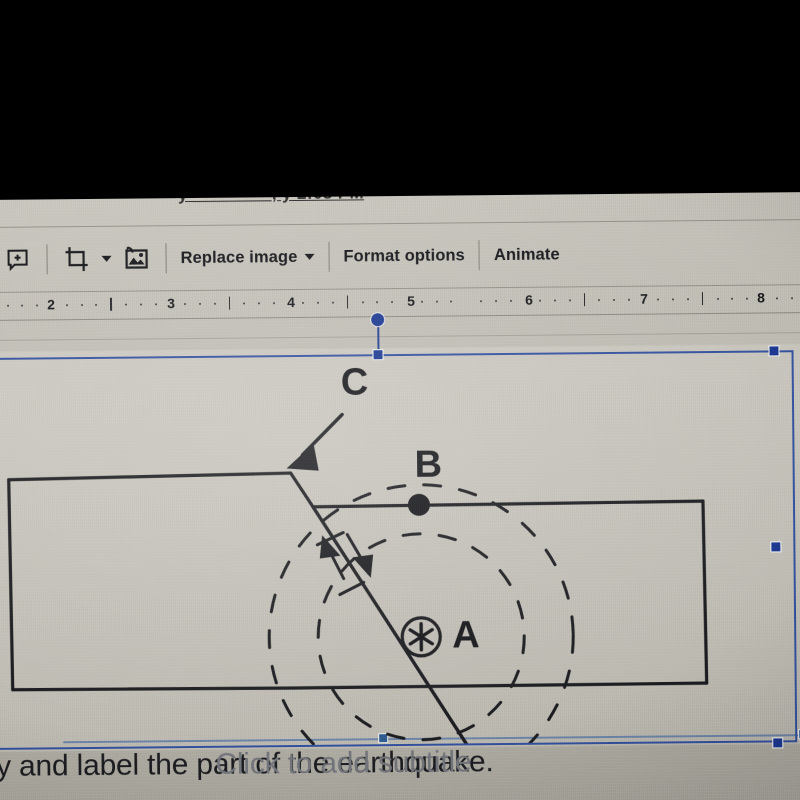  I want to click on ruler-number-2: 2, so click(51, 304).